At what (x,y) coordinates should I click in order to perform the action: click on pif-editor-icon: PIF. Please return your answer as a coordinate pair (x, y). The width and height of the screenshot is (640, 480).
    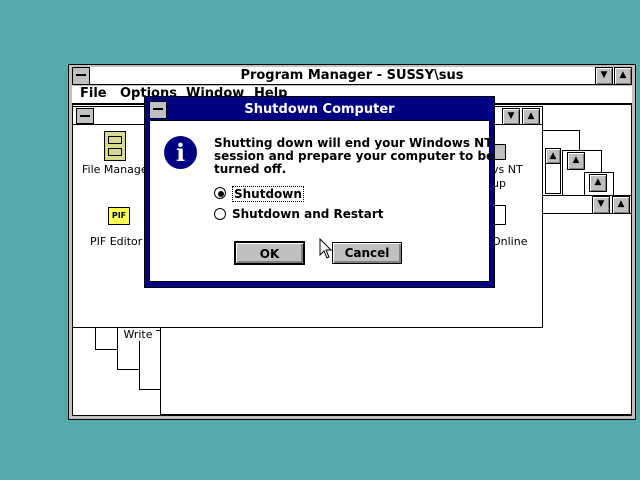
    Looking at the image, I should click on (119, 216).